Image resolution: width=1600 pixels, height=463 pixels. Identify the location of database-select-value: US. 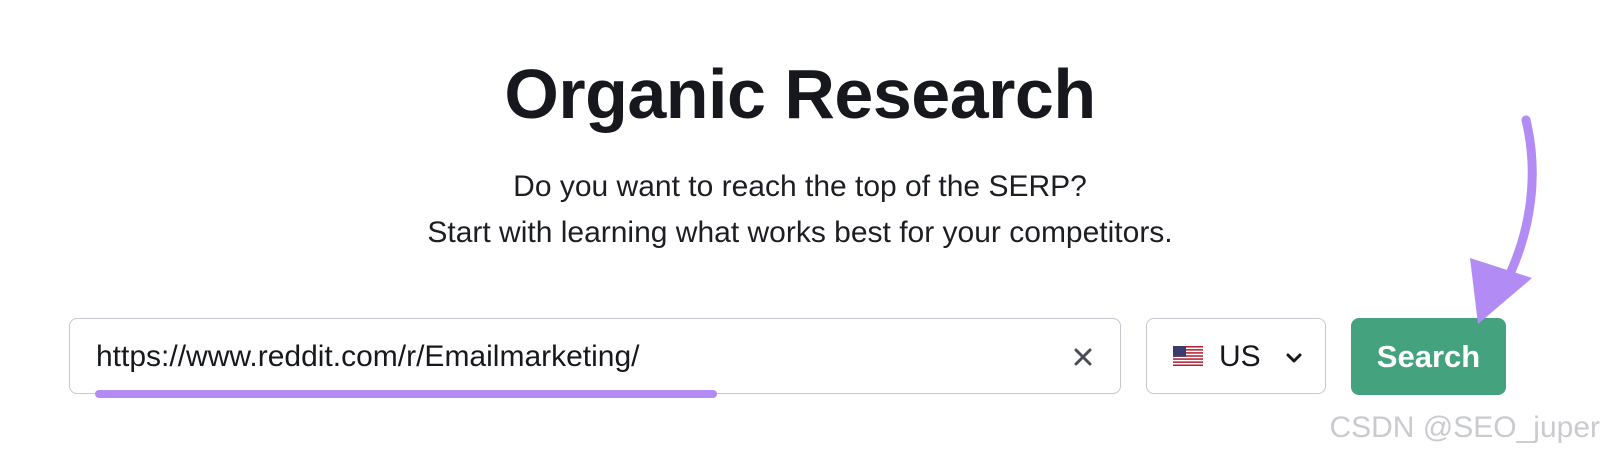
(1240, 357).